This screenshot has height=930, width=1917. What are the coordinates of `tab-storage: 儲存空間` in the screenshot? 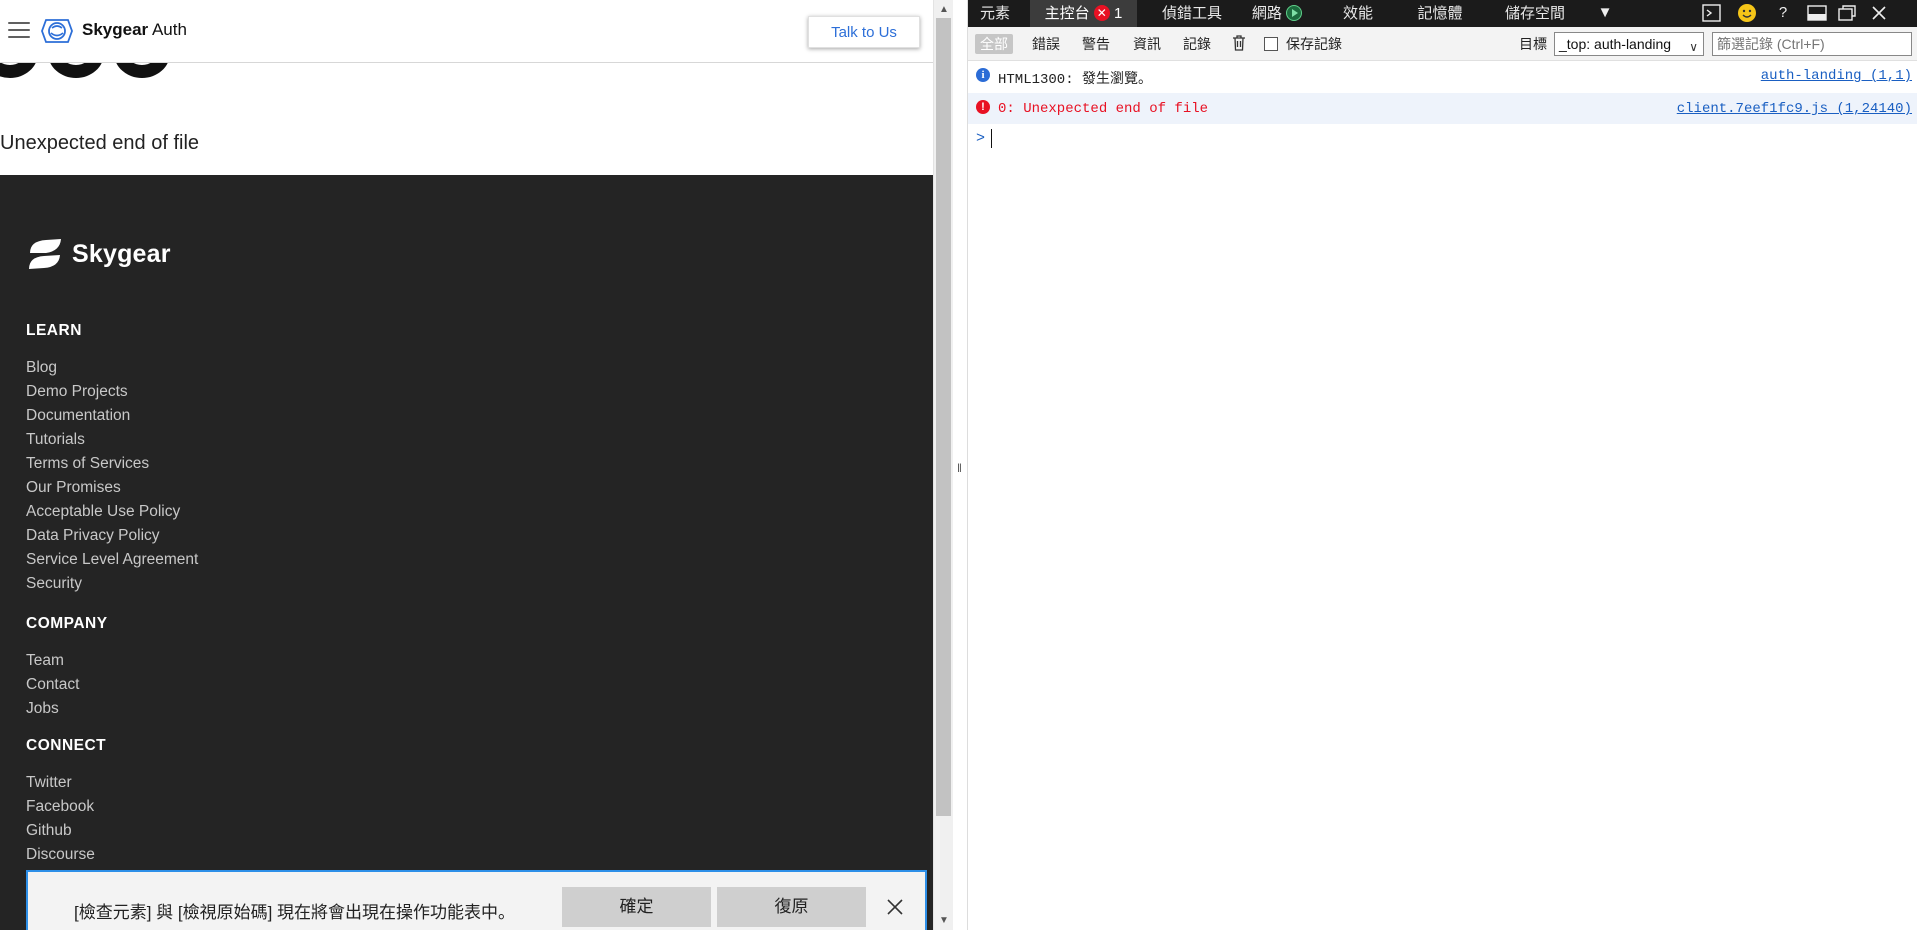 It's located at (1535, 13).